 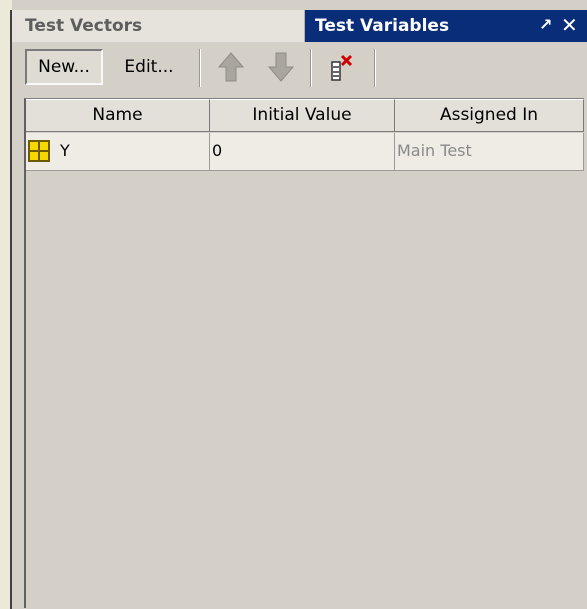 What do you see at coordinates (569, 25) in the screenshot?
I see `close-icon: ✕` at bounding box center [569, 25].